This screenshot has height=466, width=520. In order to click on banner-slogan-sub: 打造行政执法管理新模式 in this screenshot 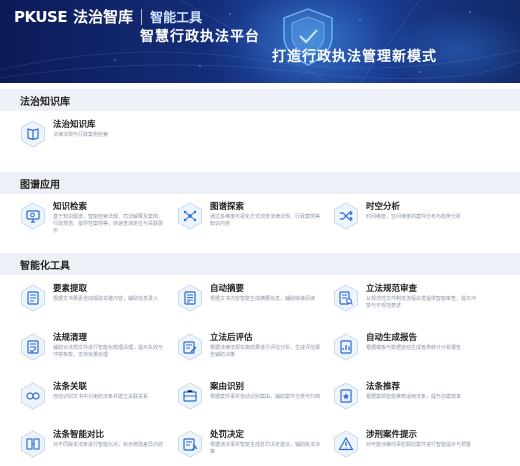, I will do `click(354, 57)`.